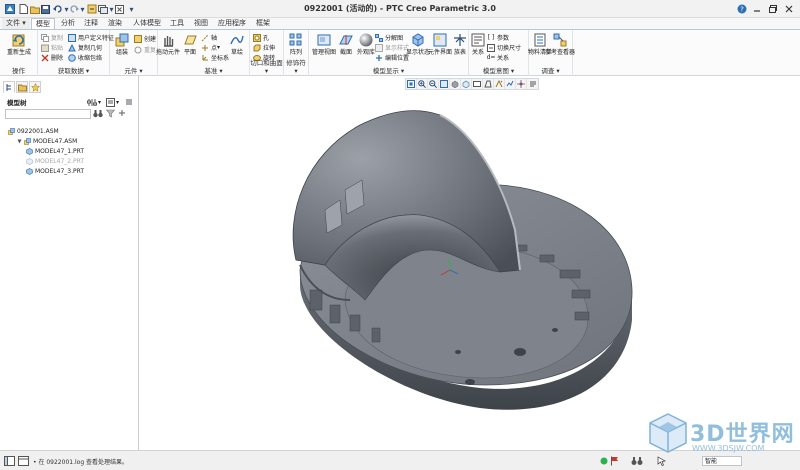  I want to click on tree-settings-icon: ▾, so click(94, 102).